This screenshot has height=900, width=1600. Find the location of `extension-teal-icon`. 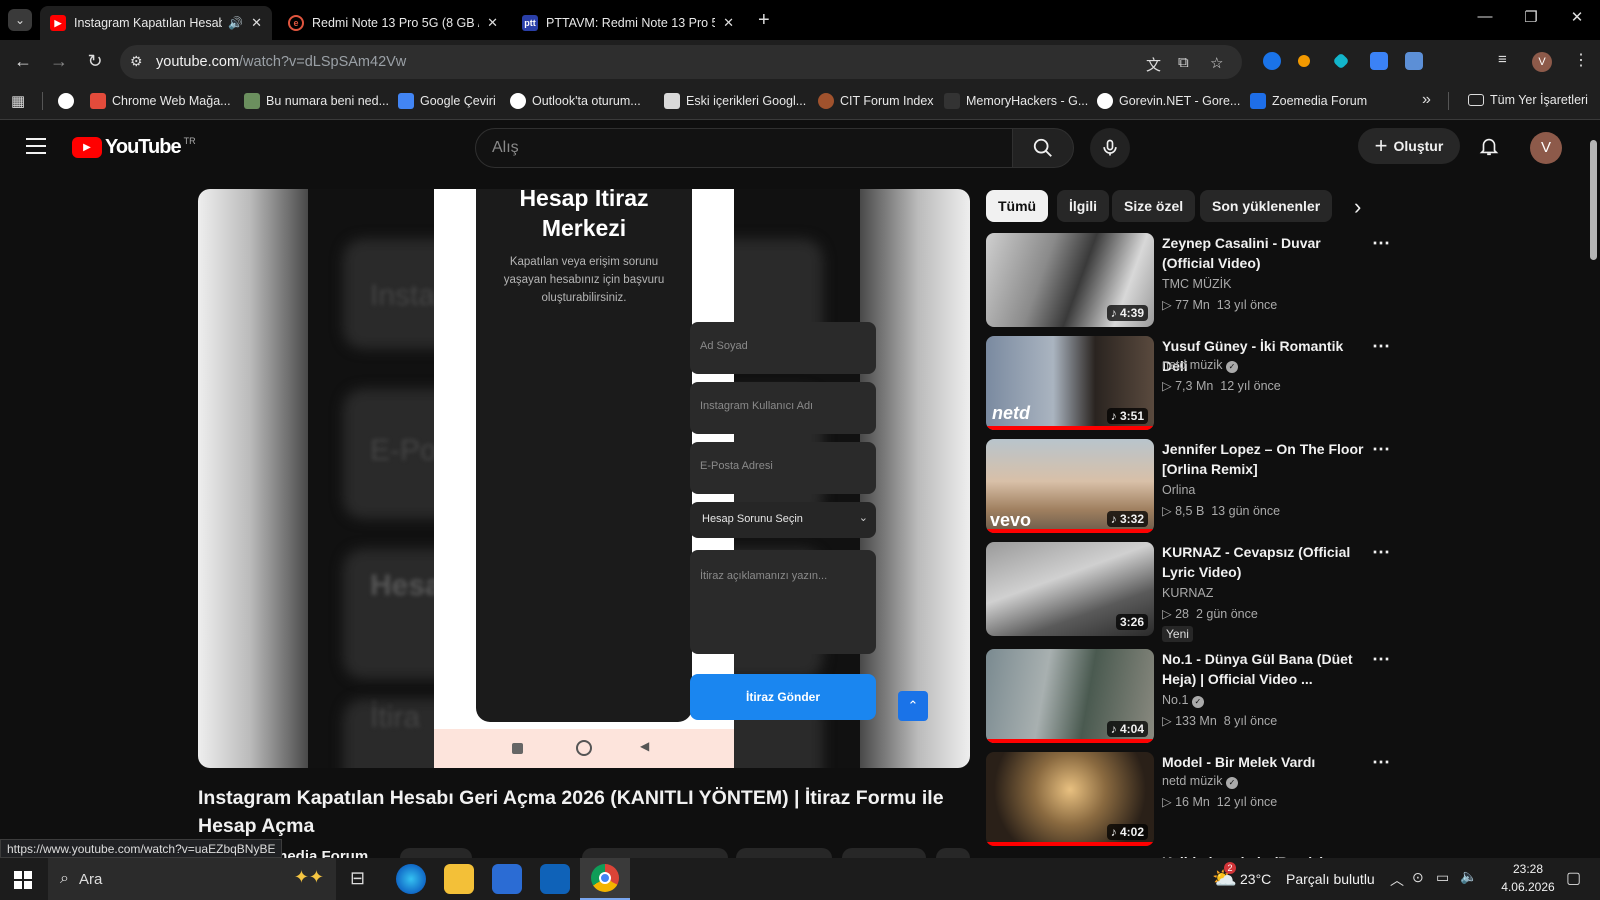

extension-teal-icon is located at coordinates (1341, 61).